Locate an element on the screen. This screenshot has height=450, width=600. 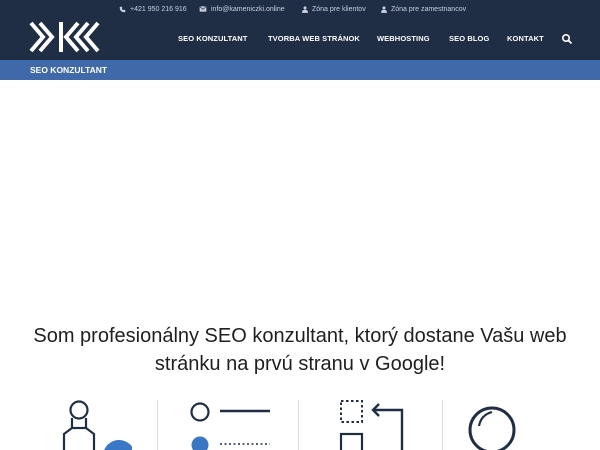
page-title-bar: SEO KONZULTANT is located at coordinates (300, 70).